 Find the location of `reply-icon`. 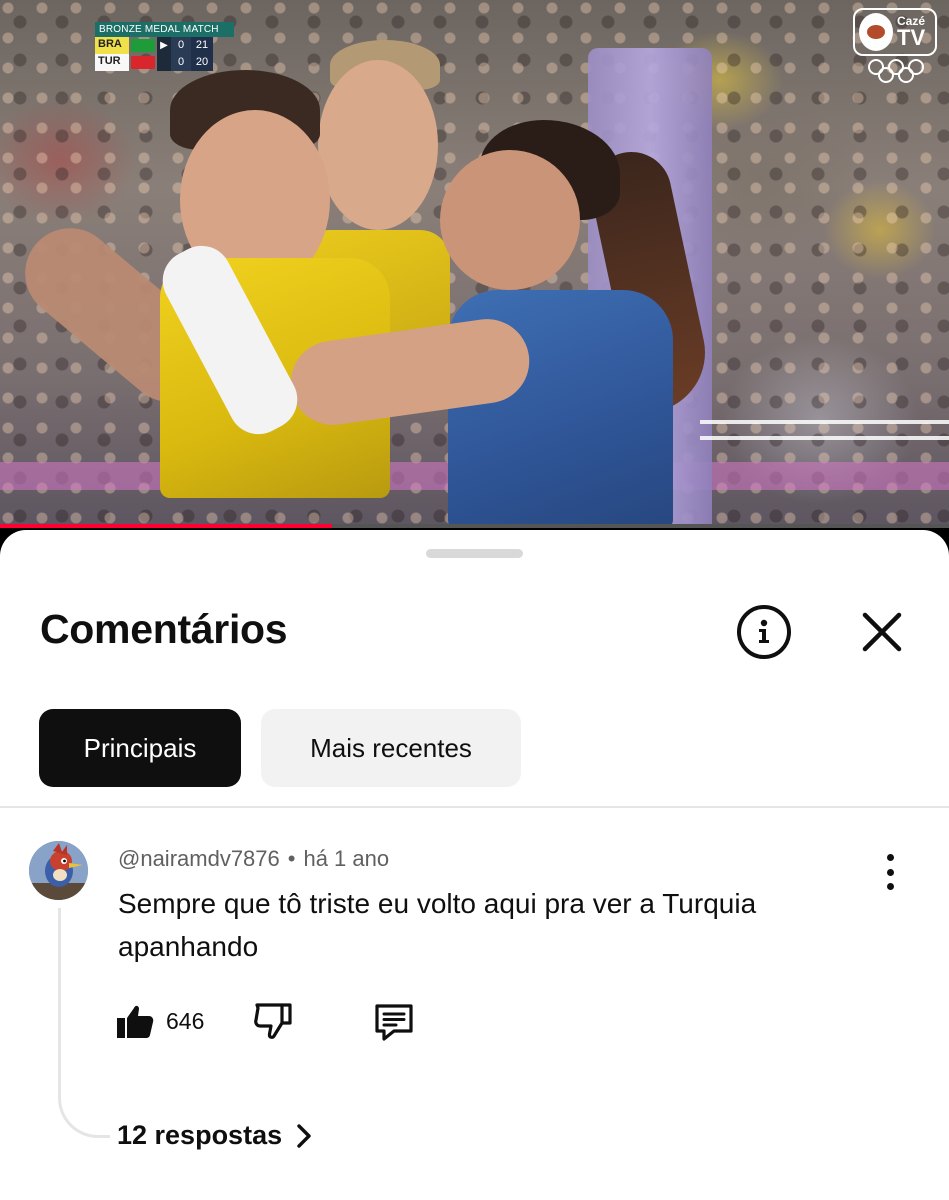

reply-icon is located at coordinates (394, 1022).